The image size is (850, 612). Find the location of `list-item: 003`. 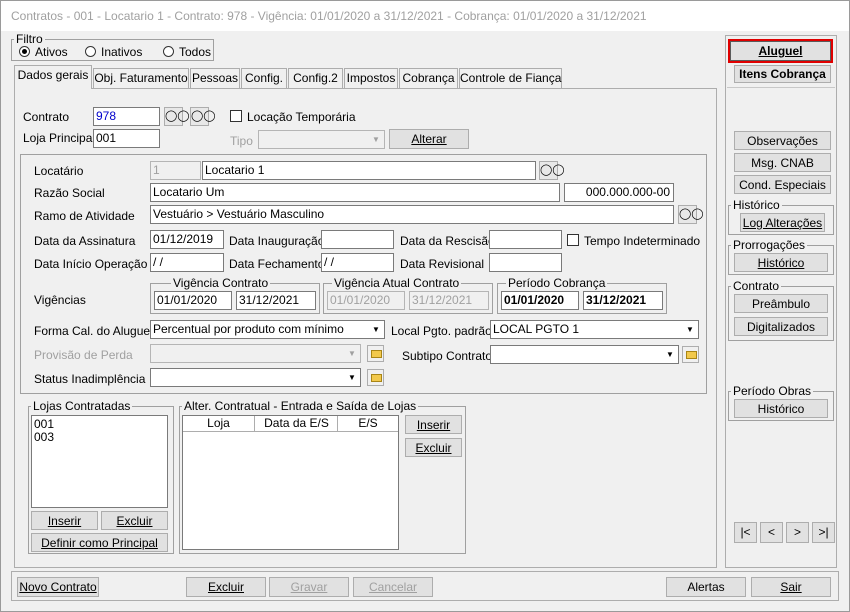

list-item: 003 is located at coordinates (99, 437).